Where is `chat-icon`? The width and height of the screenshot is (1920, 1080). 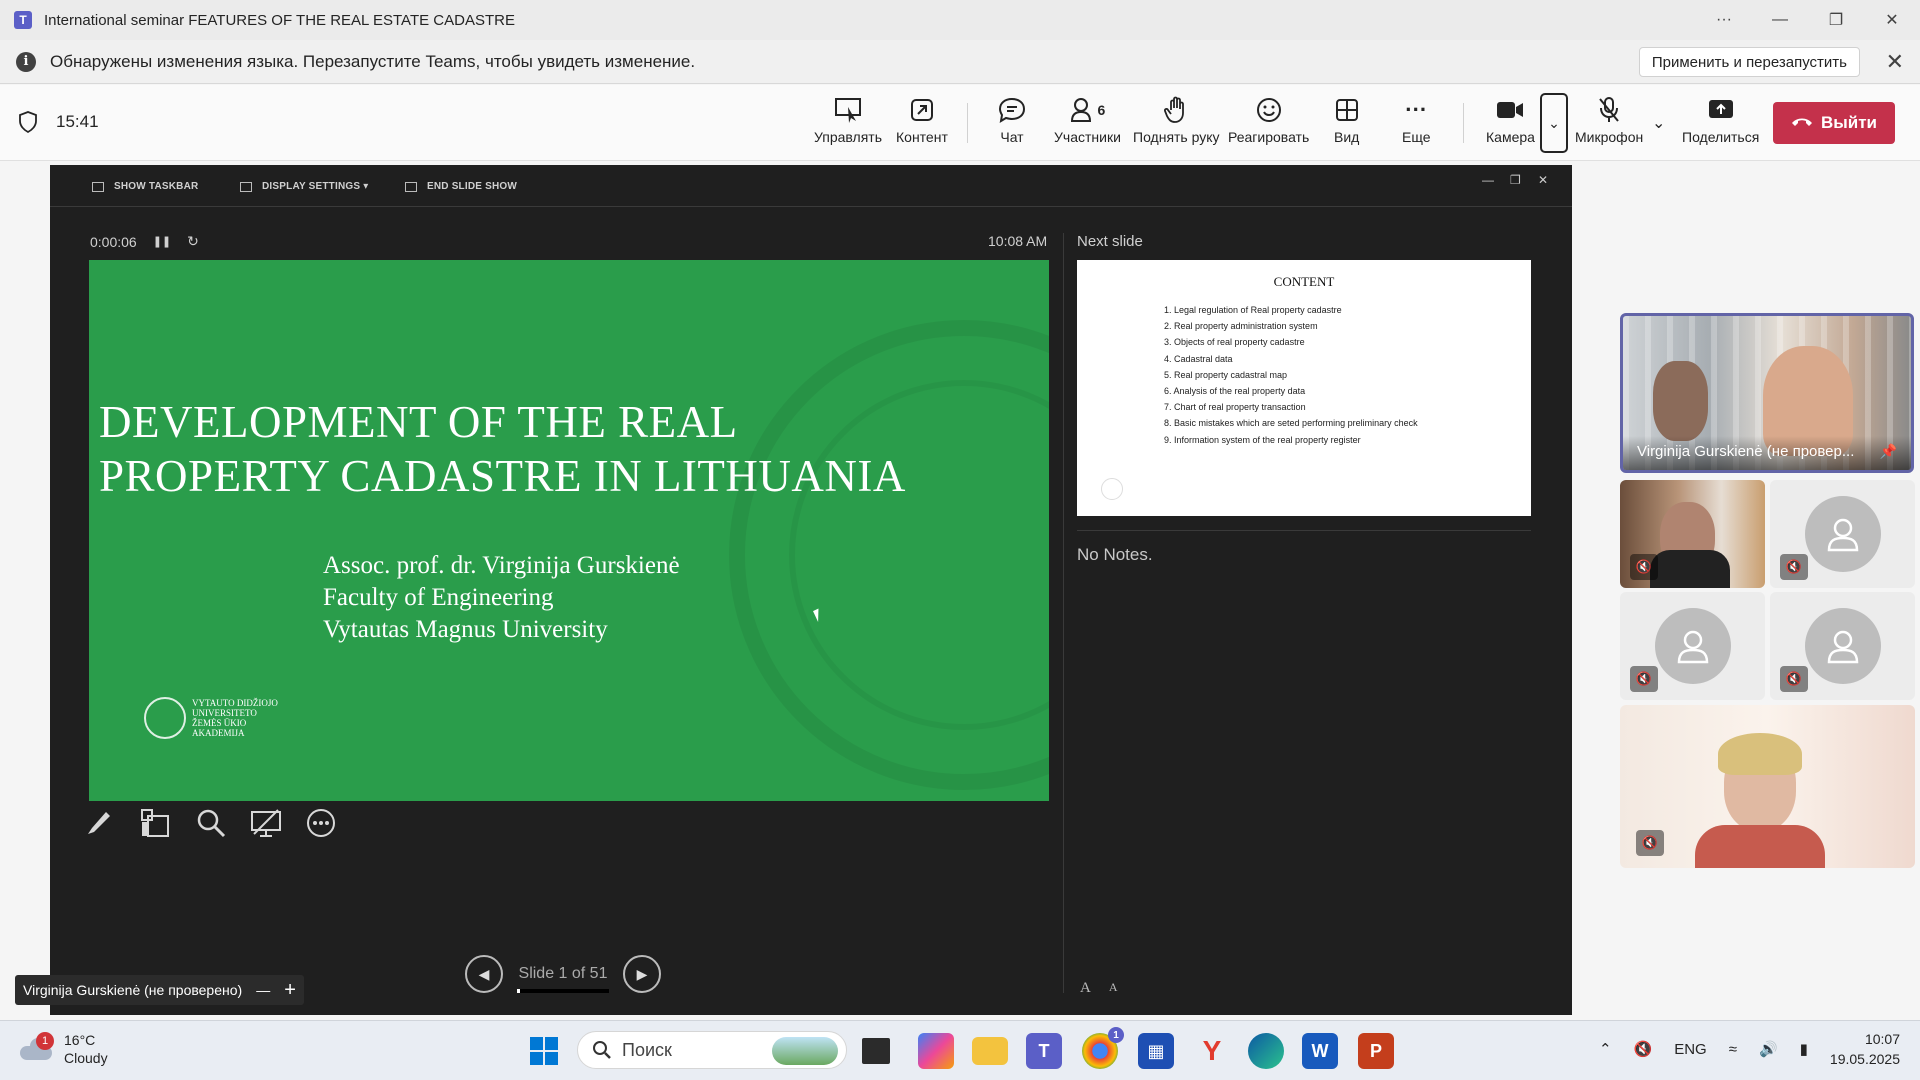
chat-icon is located at coordinates (1012, 110).